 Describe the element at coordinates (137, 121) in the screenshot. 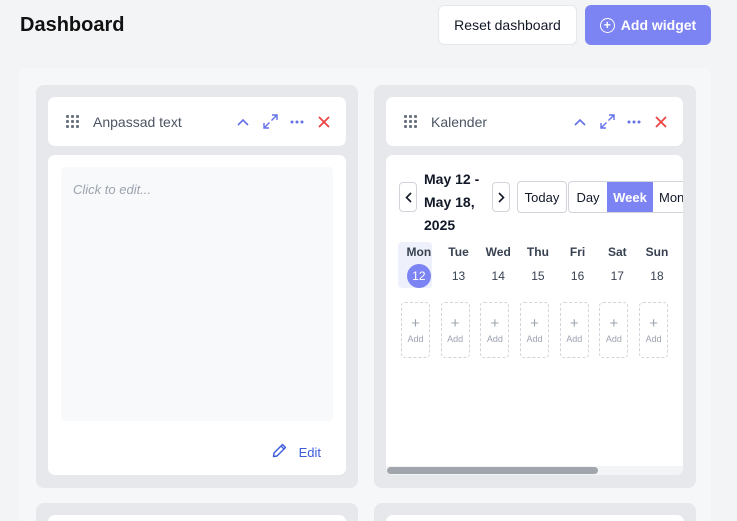

I see `widget-title: Anpassad text` at that location.